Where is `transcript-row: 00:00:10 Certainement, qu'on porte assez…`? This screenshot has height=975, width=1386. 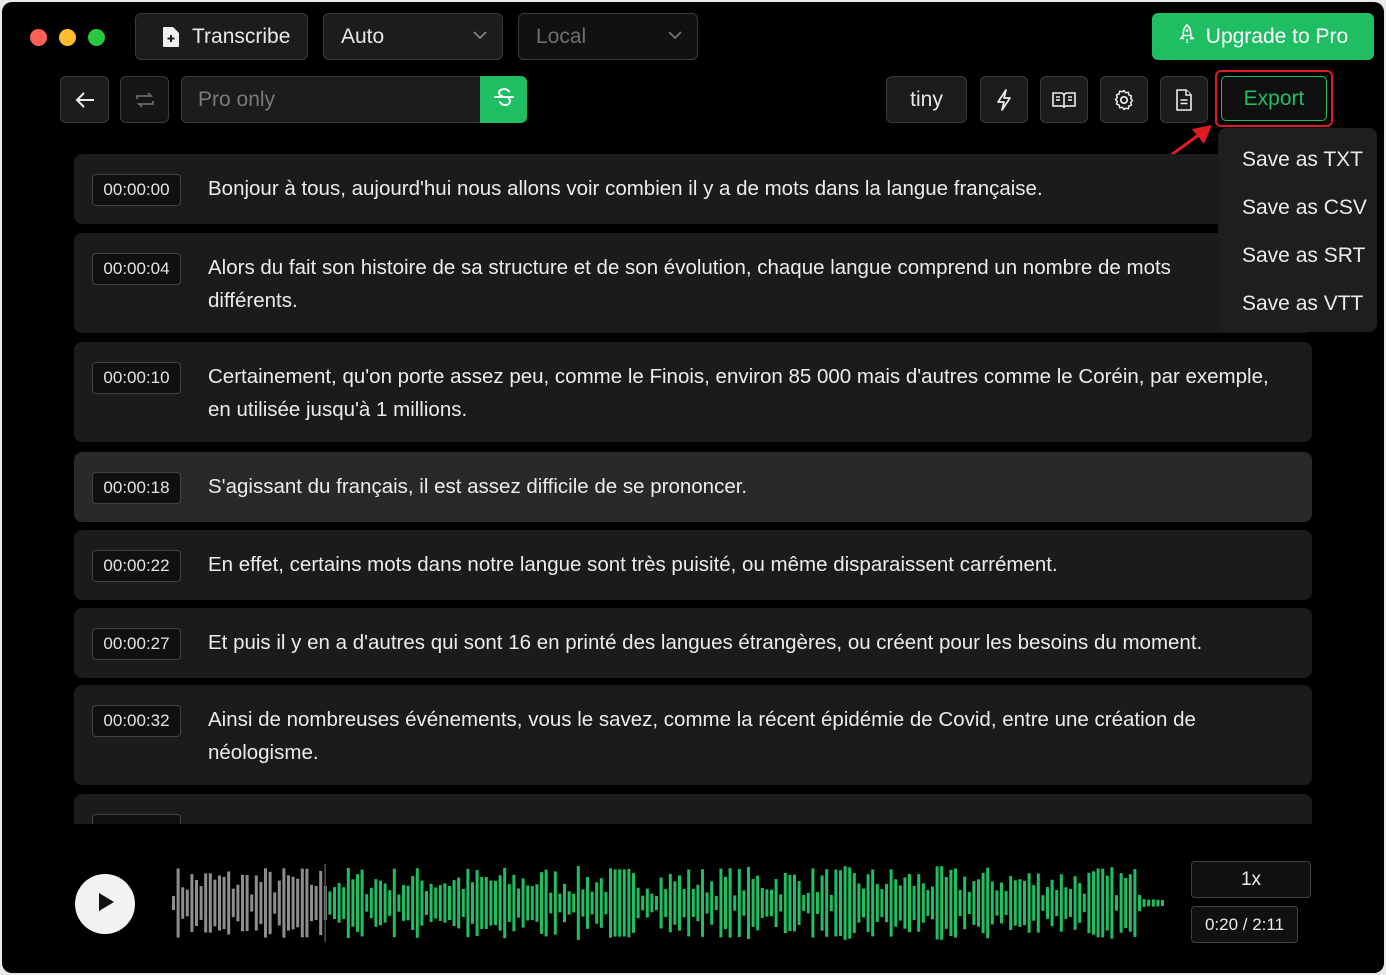
transcript-row: 00:00:10 Certainement, qu'on porte assez… is located at coordinates (693, 392).